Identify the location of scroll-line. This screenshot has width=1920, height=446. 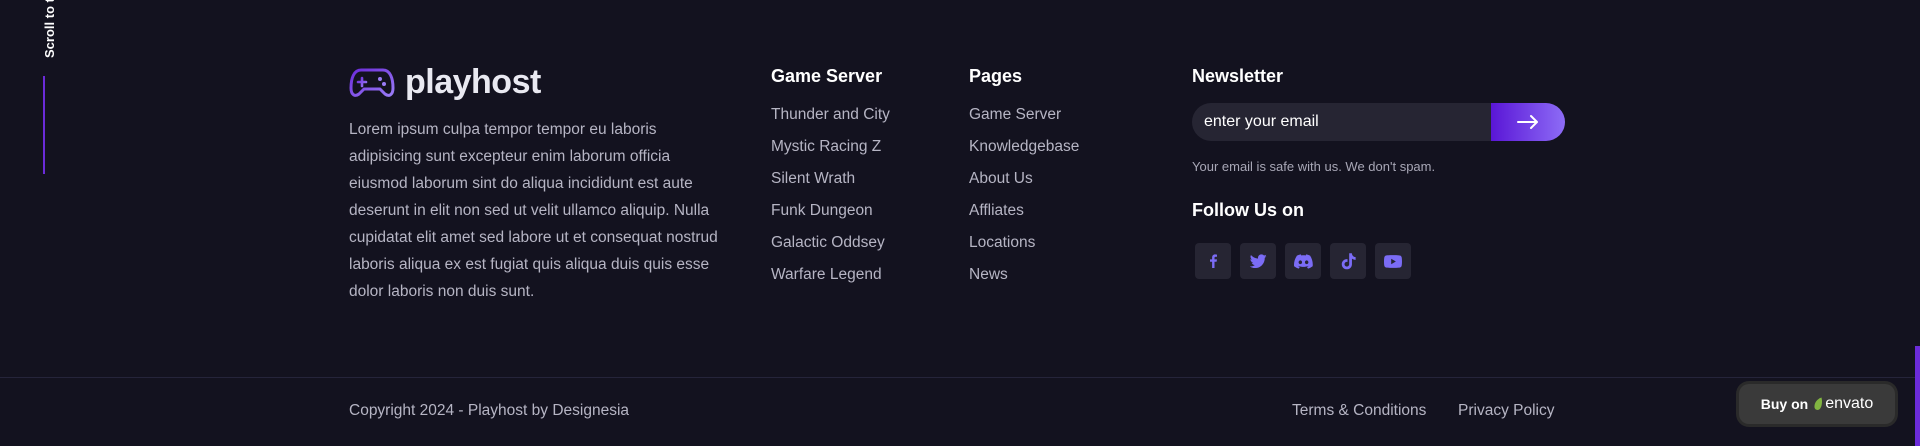
(44, 125).